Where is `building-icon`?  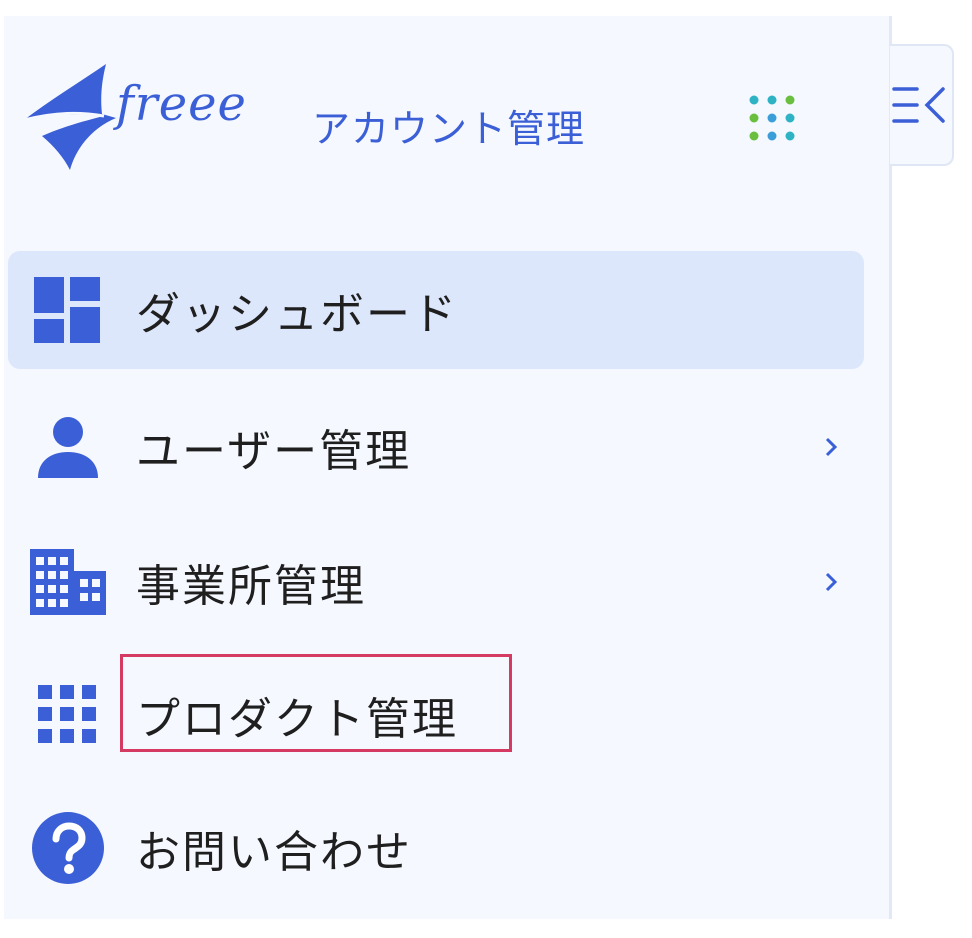 building-icon is located at coordinates (68, 582).